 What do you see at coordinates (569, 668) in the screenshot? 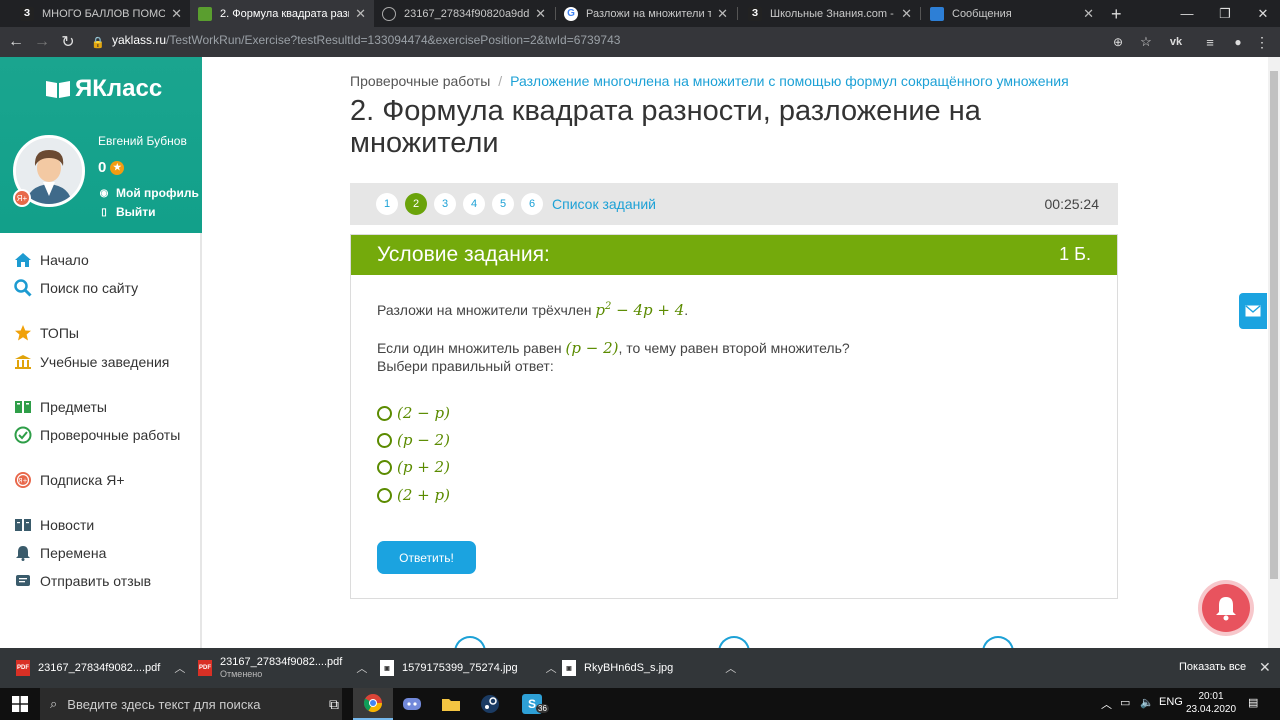
I see `image-file-icon: ▣` at bounding box center [569, 668].